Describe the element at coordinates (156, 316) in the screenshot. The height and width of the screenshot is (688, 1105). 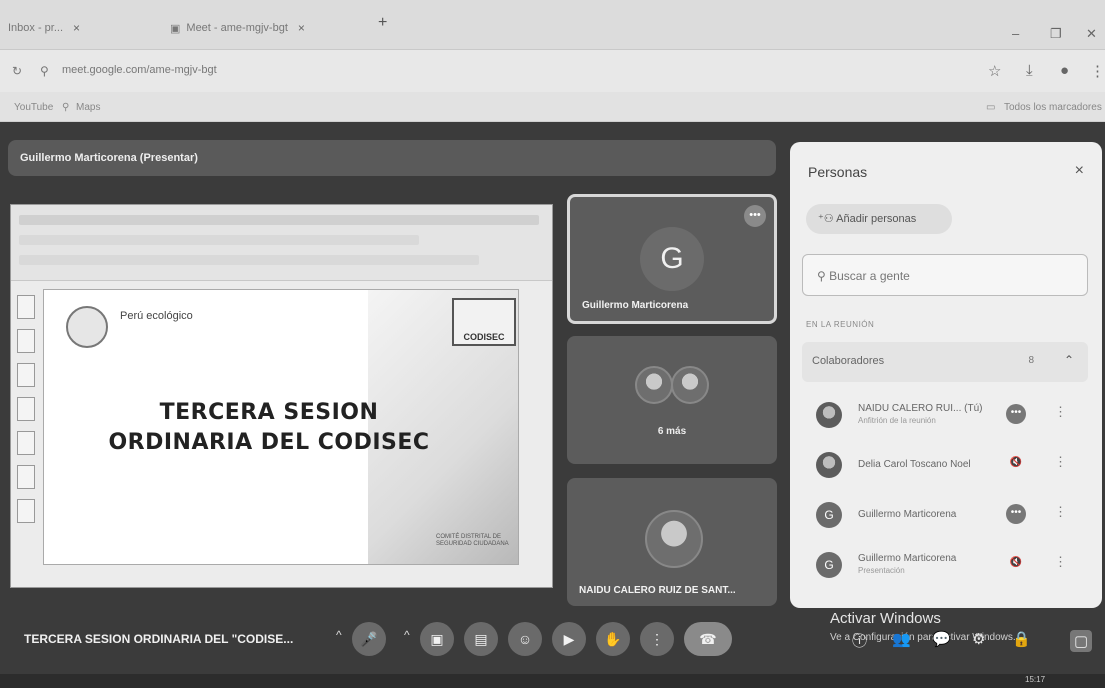
I see `slide-brand: Perú ecológico` at that location.